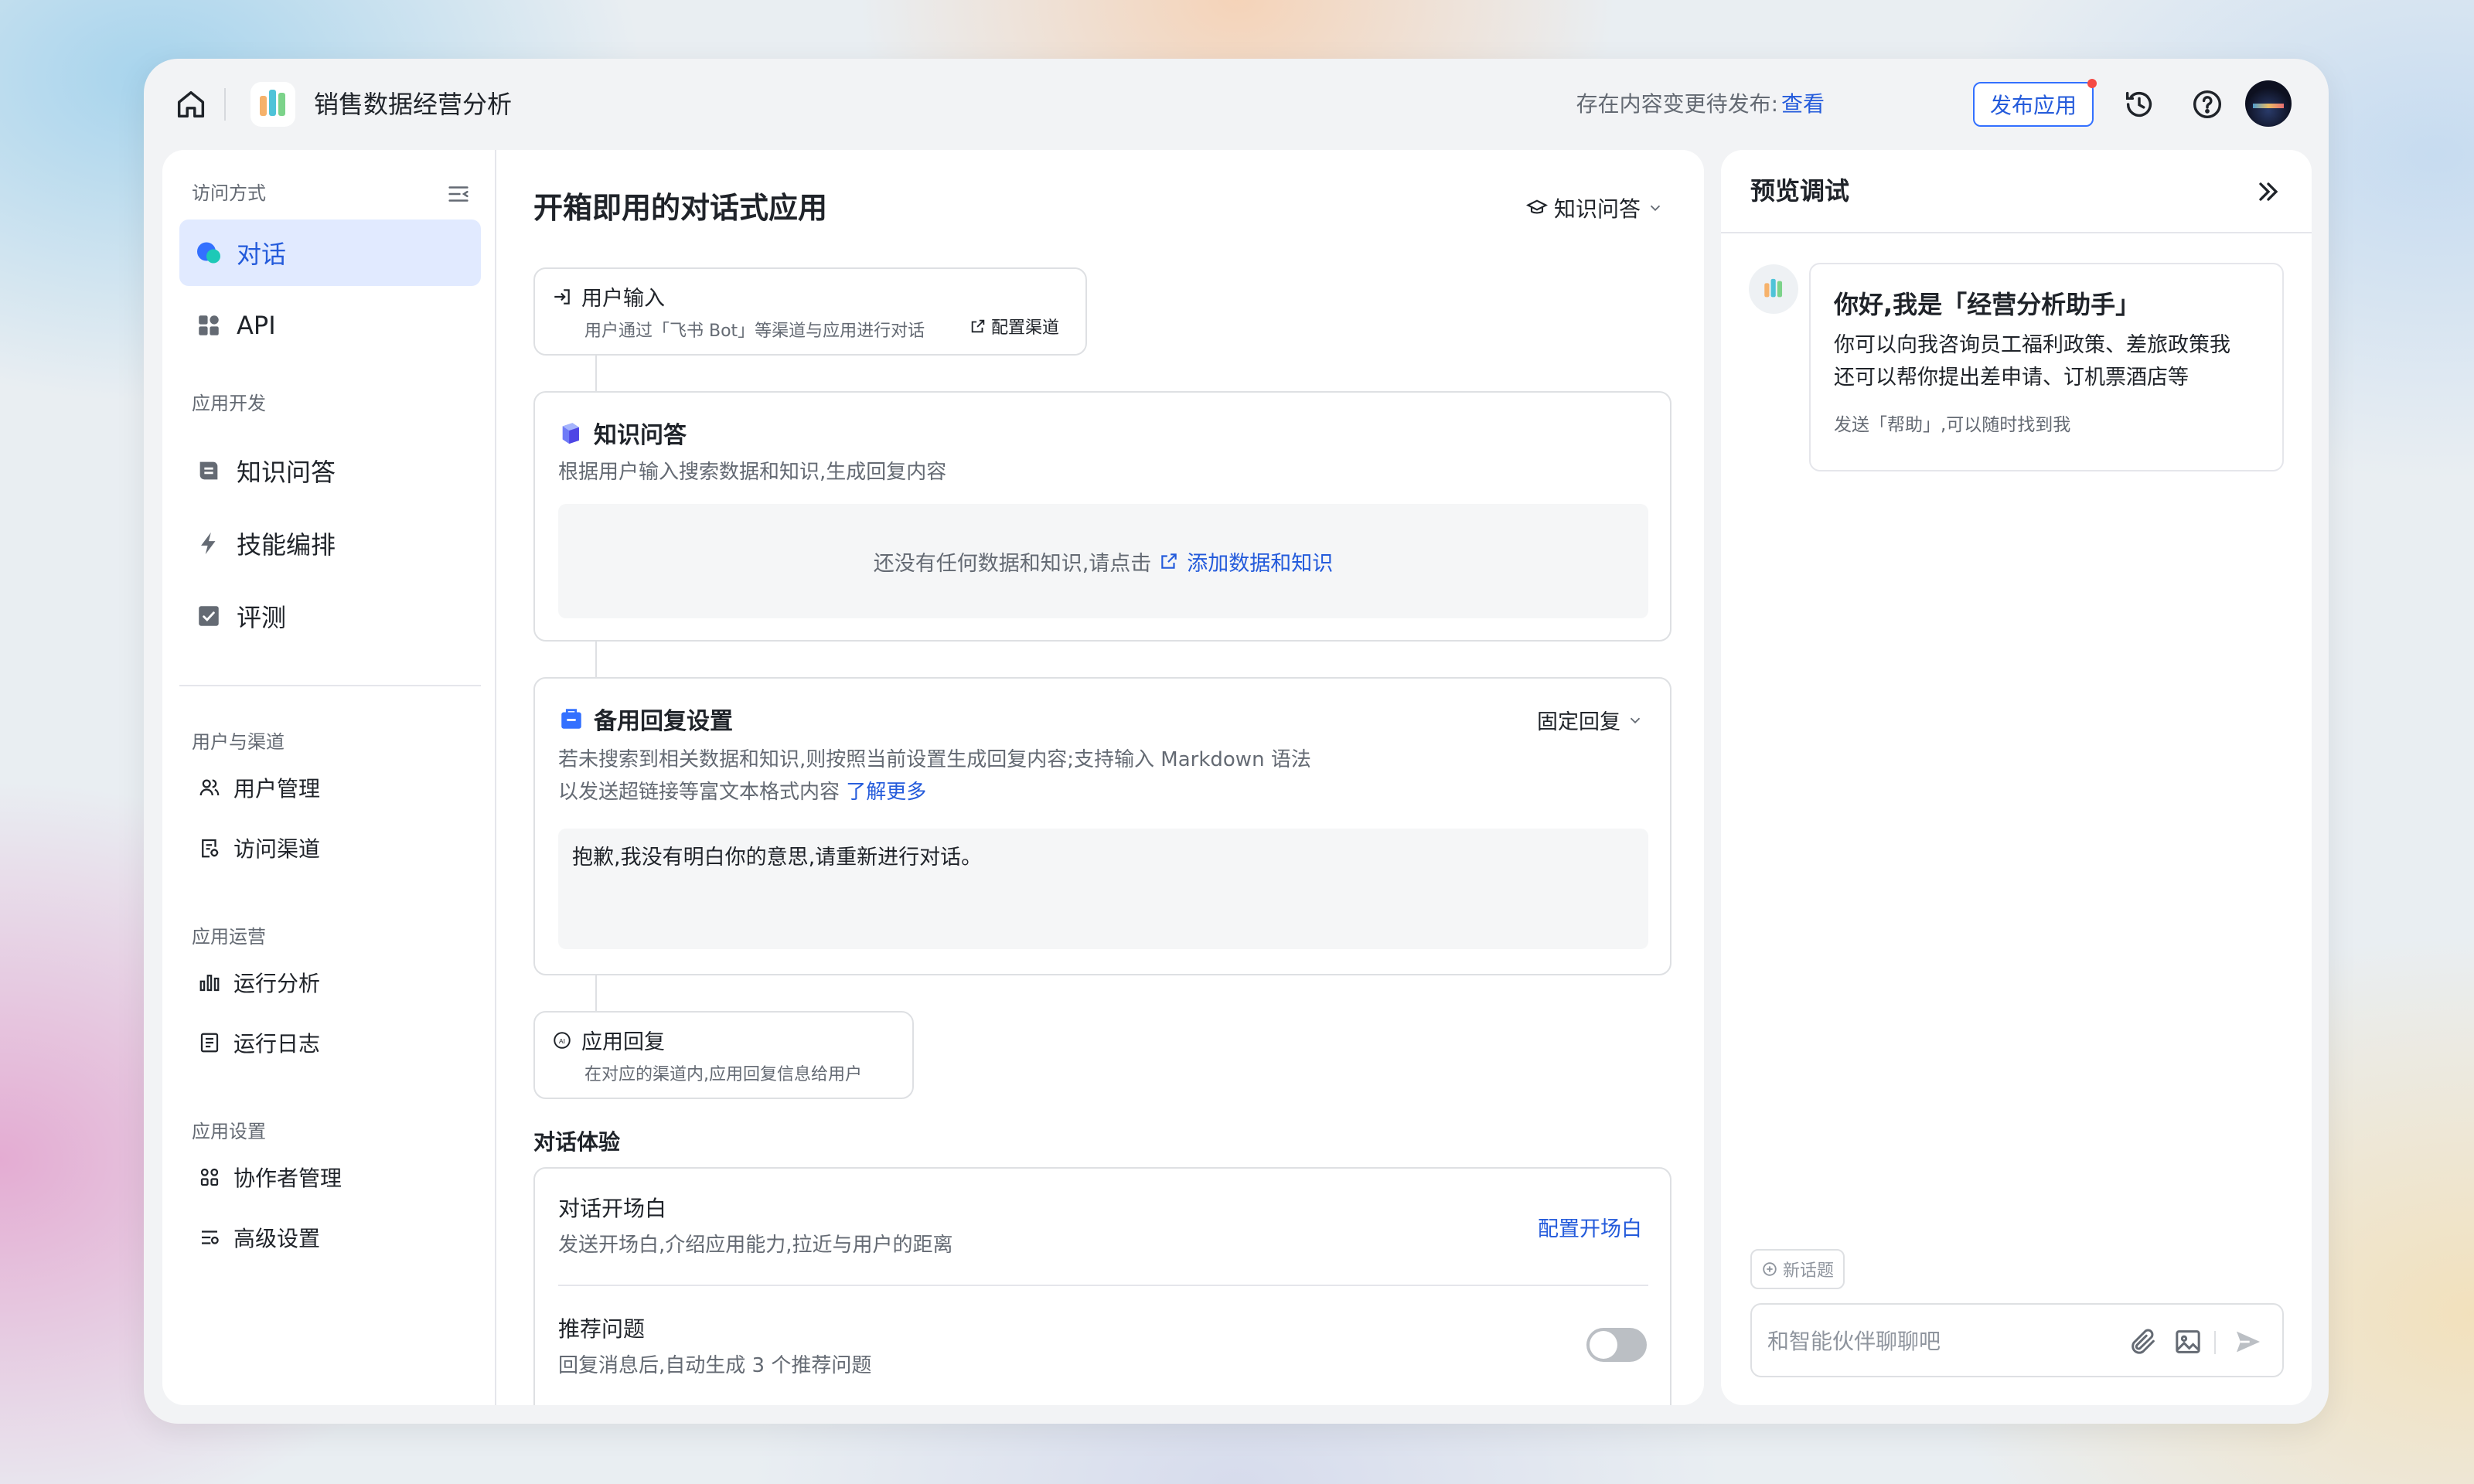 The width and height of the screenshot is (2474, 1484). I want to click on grid-icon, so click(209, 325).